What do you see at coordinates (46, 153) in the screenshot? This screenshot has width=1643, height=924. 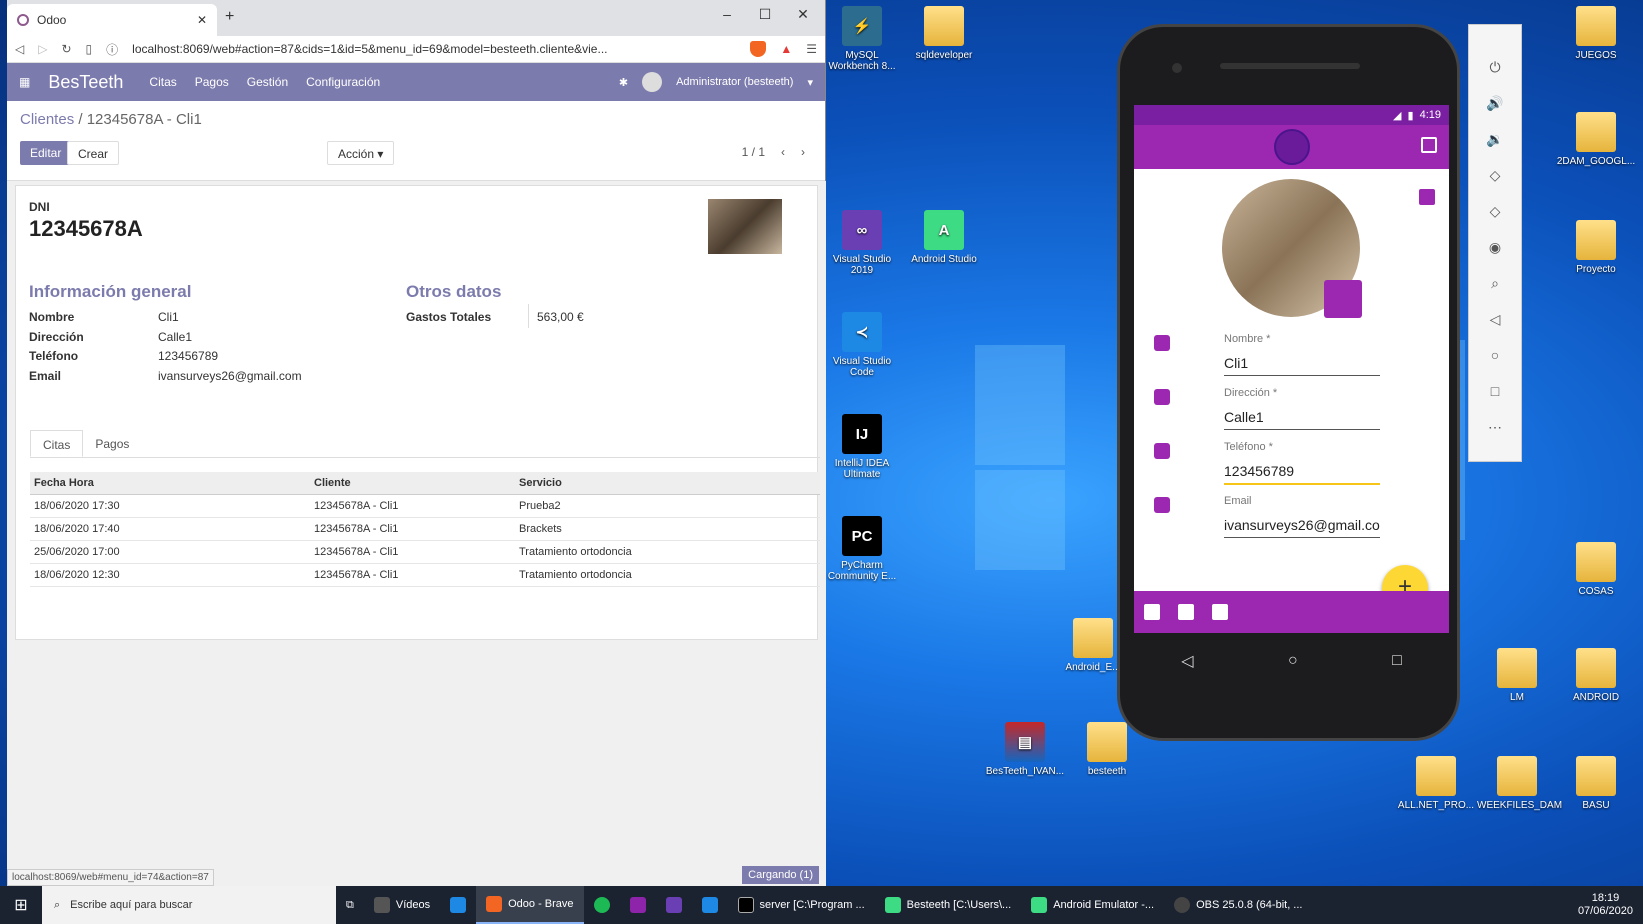 I see `edit-button: Editar` at bounding box center [46, 153].